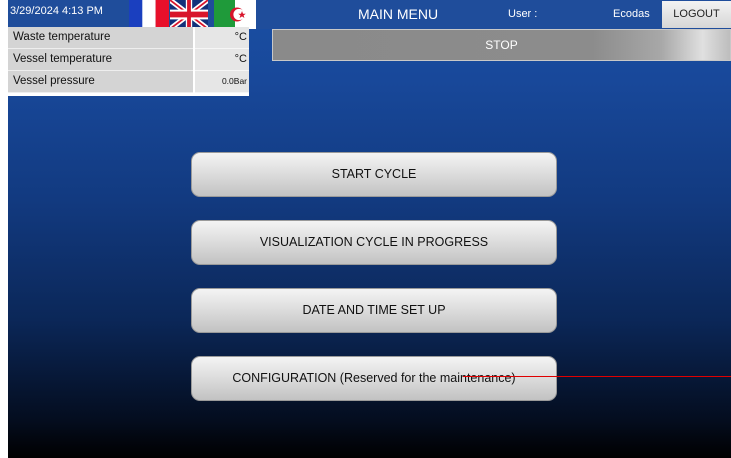 The image size is (731, 458). I want to click on user-label: User :, so click(523, 14).